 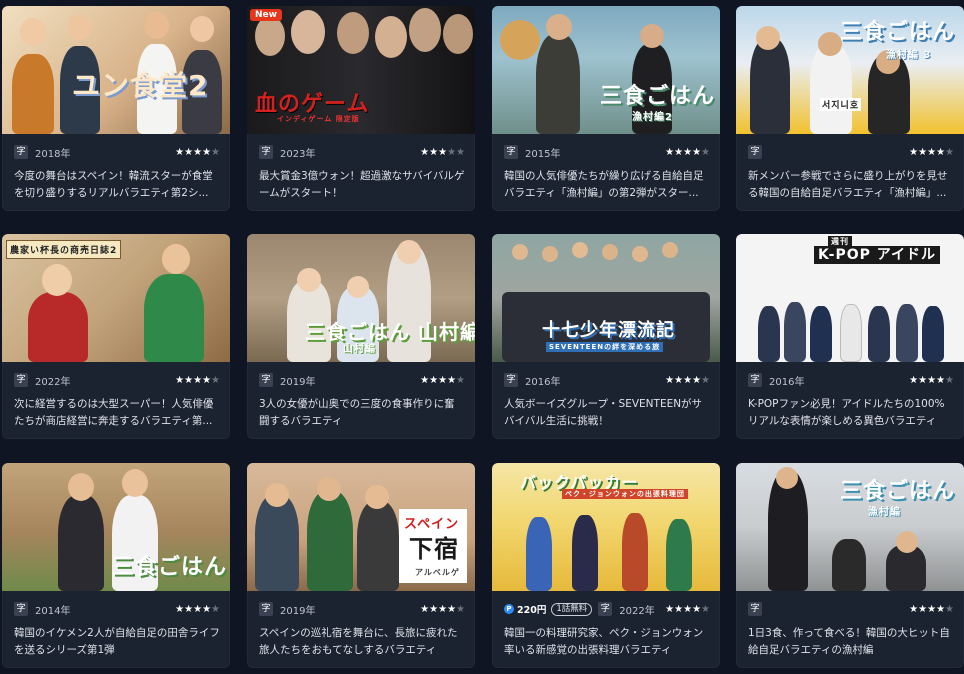 I want to click on description: 人気ボーイズグループ・SEVENTEENがサバイバル生活に挑戦！, so click(x=603, y=412).